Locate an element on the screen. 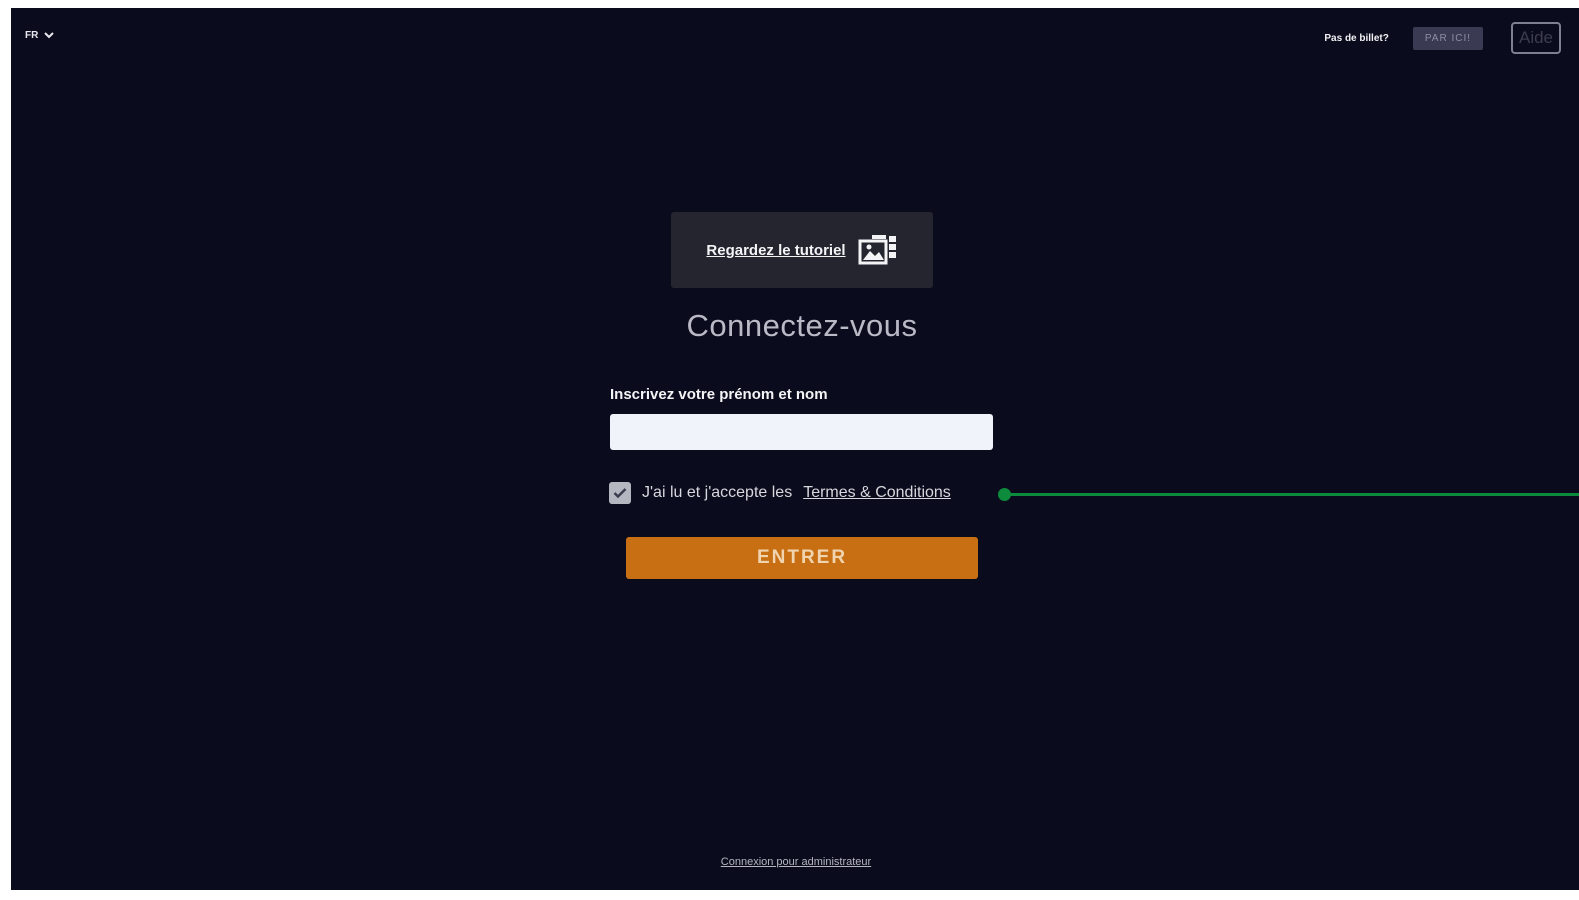  pointer-line is located at coordinates (1292, 494).